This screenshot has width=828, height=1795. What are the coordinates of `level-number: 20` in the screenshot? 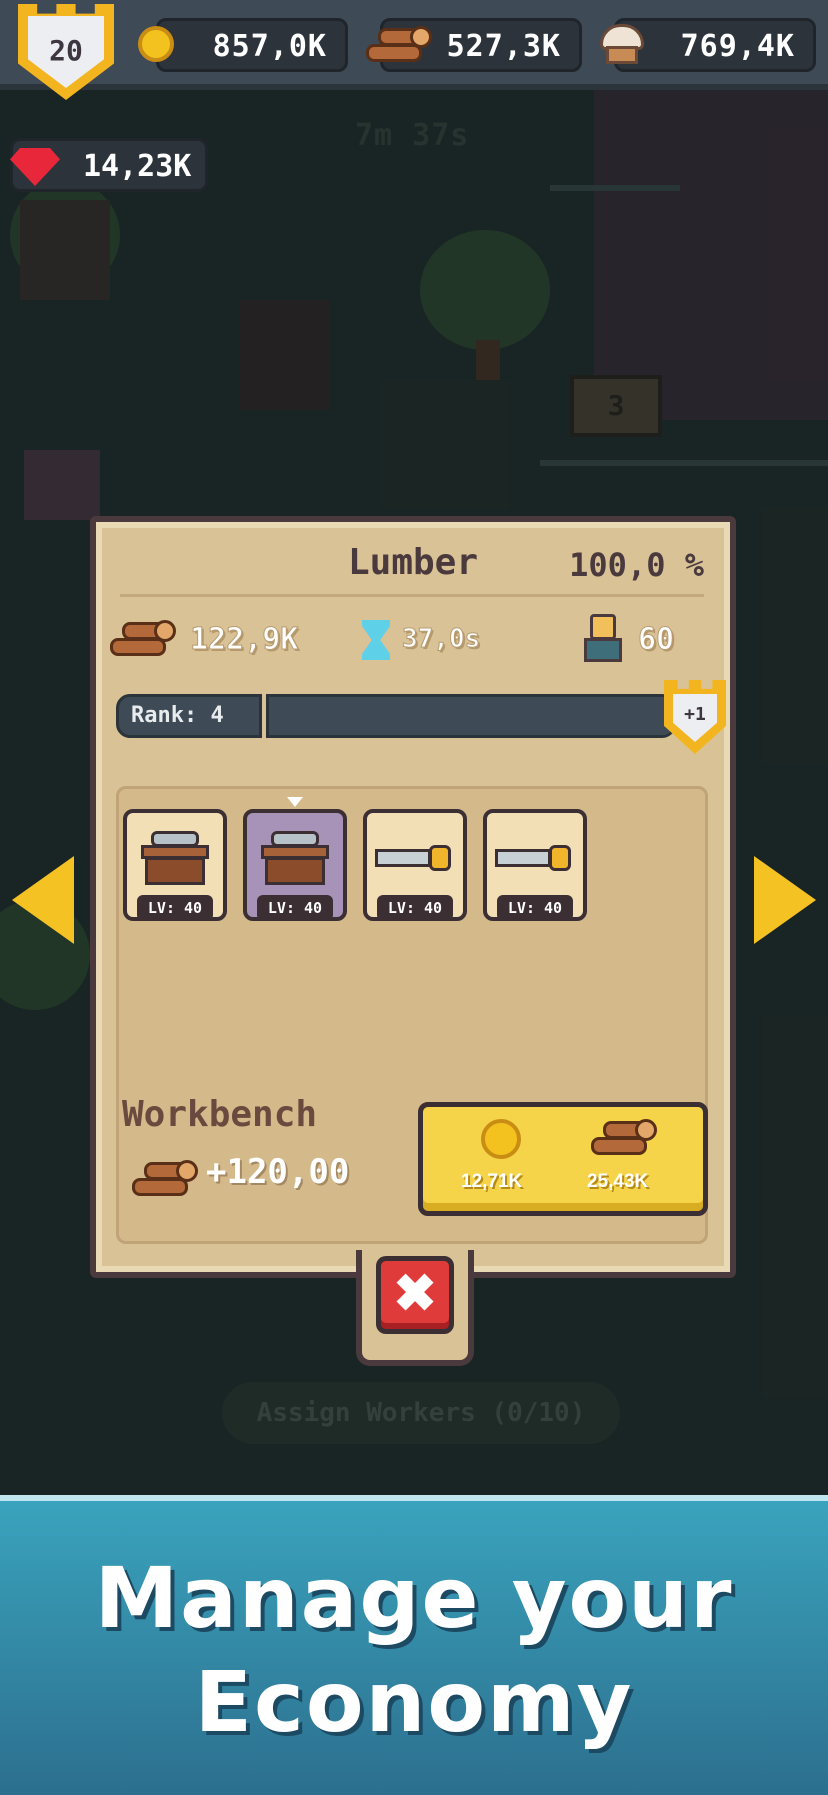 It's located at (66, 50).